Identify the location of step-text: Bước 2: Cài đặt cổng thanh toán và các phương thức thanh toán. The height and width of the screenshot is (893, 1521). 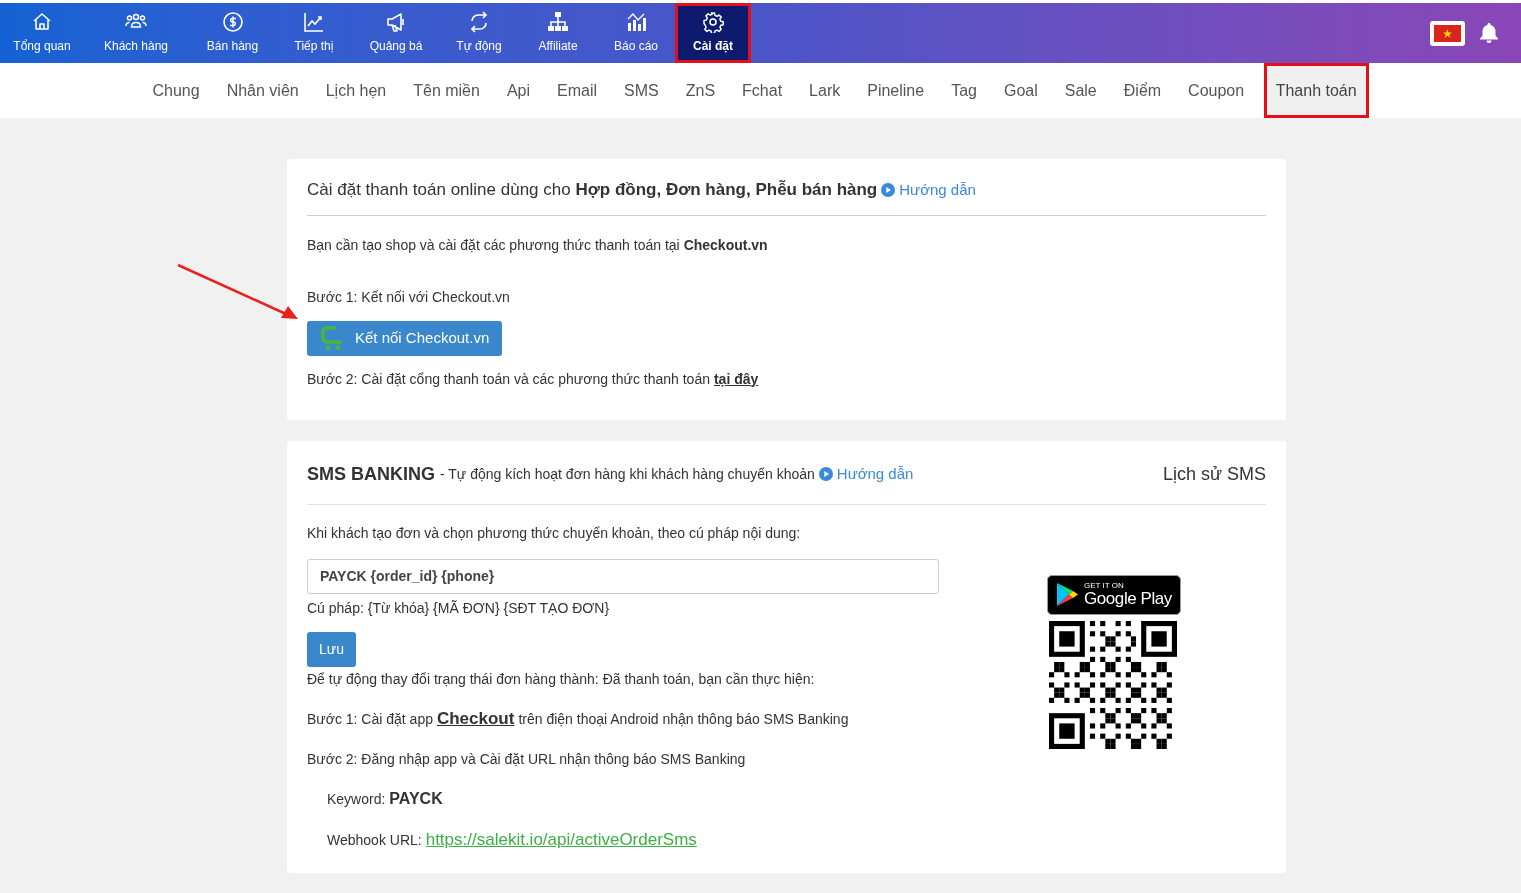
(508, 379).